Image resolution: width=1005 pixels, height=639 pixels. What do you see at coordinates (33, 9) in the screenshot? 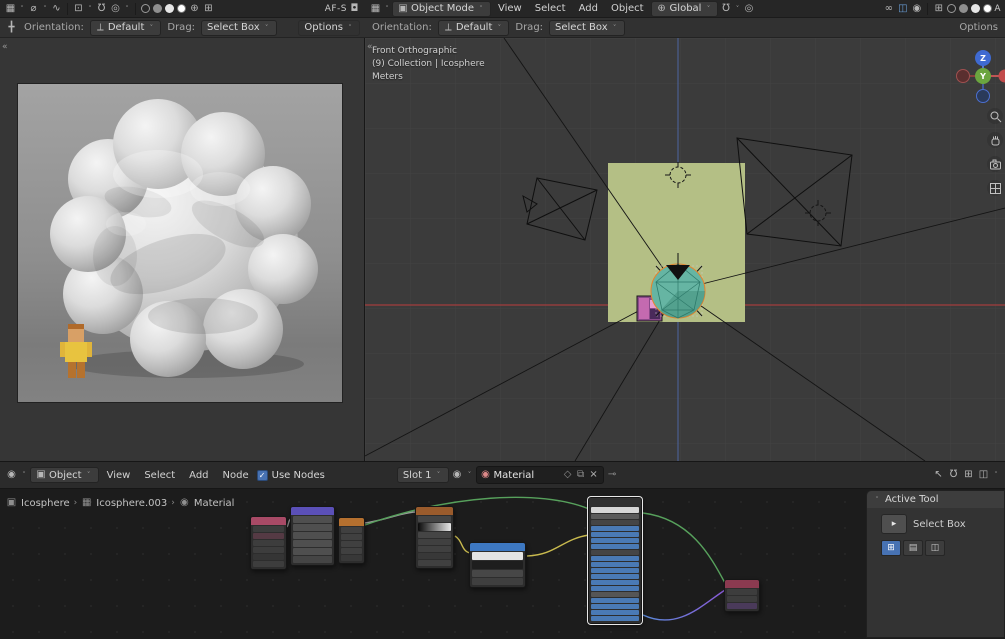
I see `falloff-icon: ⌀` at bounding box center [33, 9].